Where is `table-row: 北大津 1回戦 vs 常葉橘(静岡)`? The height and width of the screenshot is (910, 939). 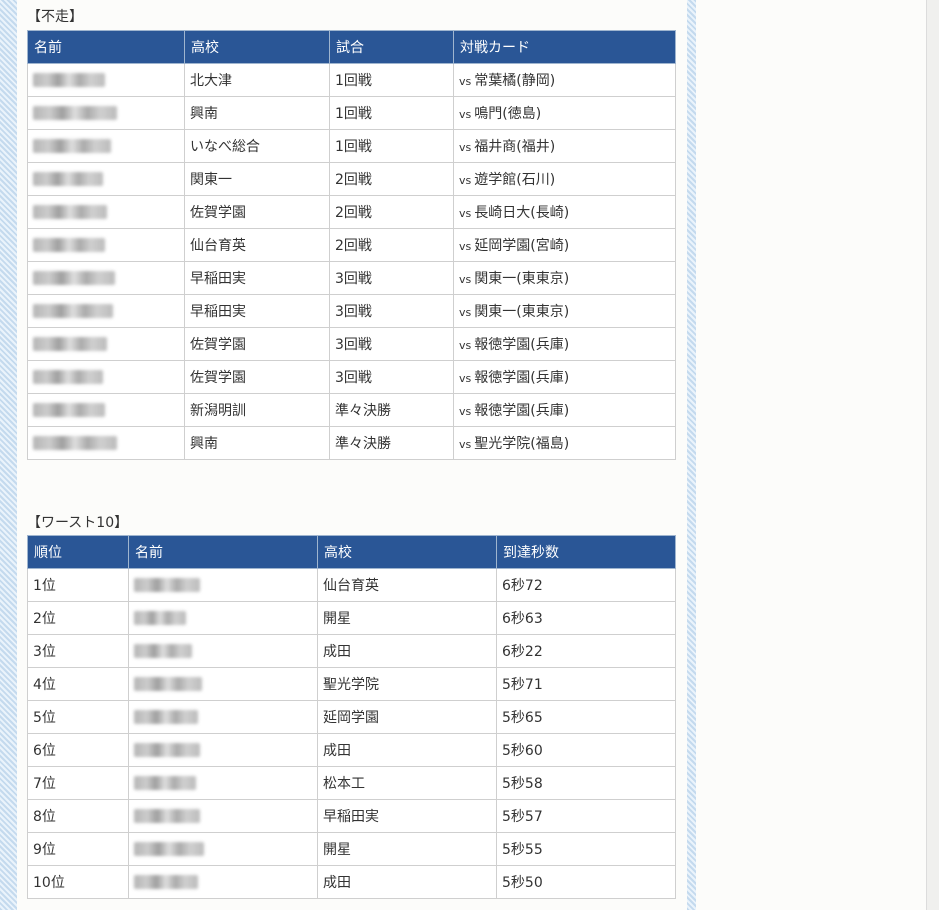
table-row: 北大津 1回戦 vs 常葉橘(静岡) is located at coordinates (351, 80).